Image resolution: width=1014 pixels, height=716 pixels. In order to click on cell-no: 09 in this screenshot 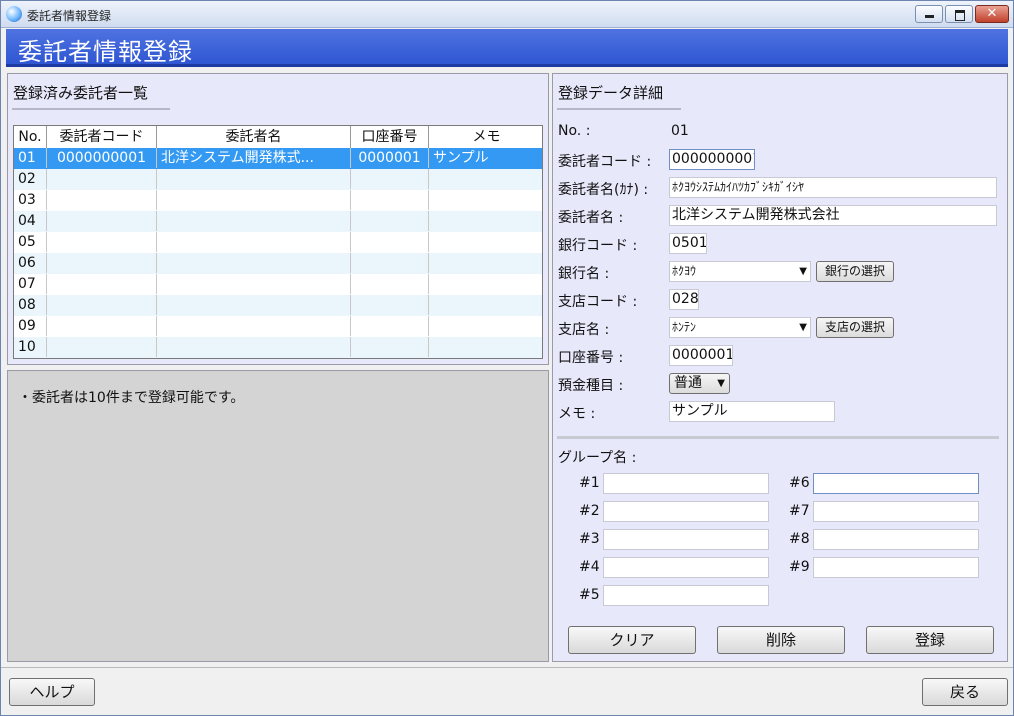, I will do `click(30, 326)`.